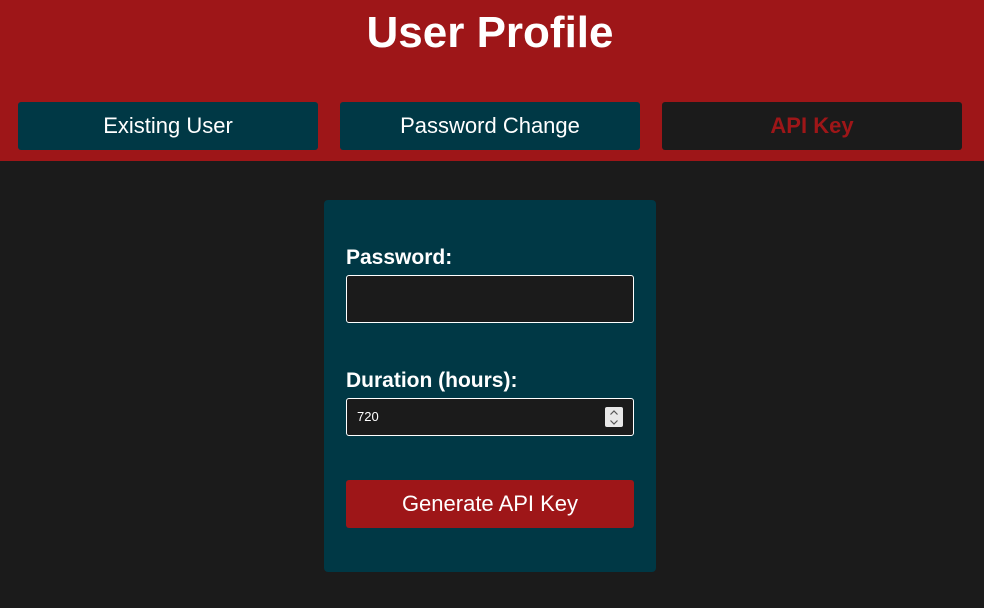 The image size is (984, 608). I want to click on tab-existing-user: Existing User, so click(168, 126).